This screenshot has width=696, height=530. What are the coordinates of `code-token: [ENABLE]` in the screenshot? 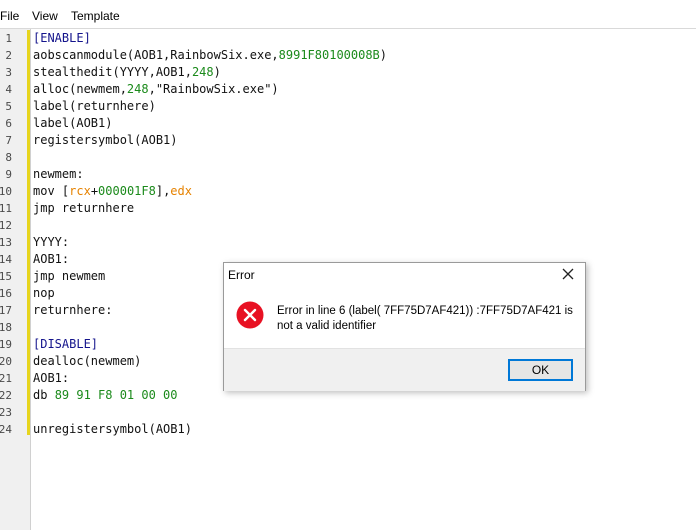 It's located at (62, 38).